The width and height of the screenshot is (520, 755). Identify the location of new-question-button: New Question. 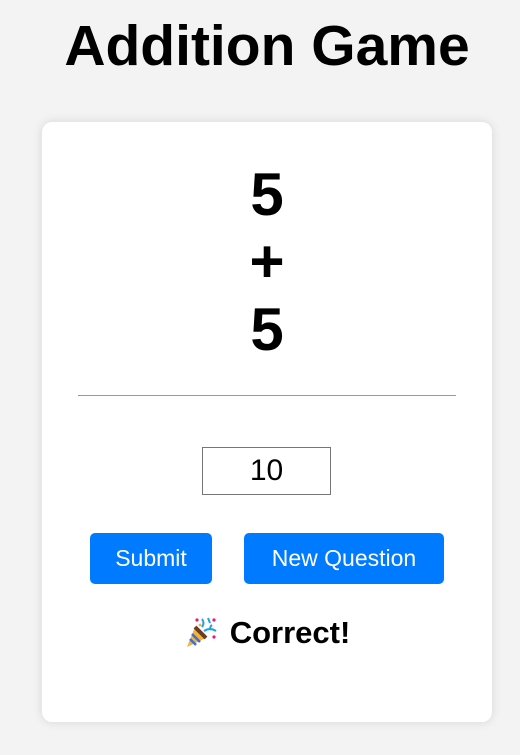
(344, 558).